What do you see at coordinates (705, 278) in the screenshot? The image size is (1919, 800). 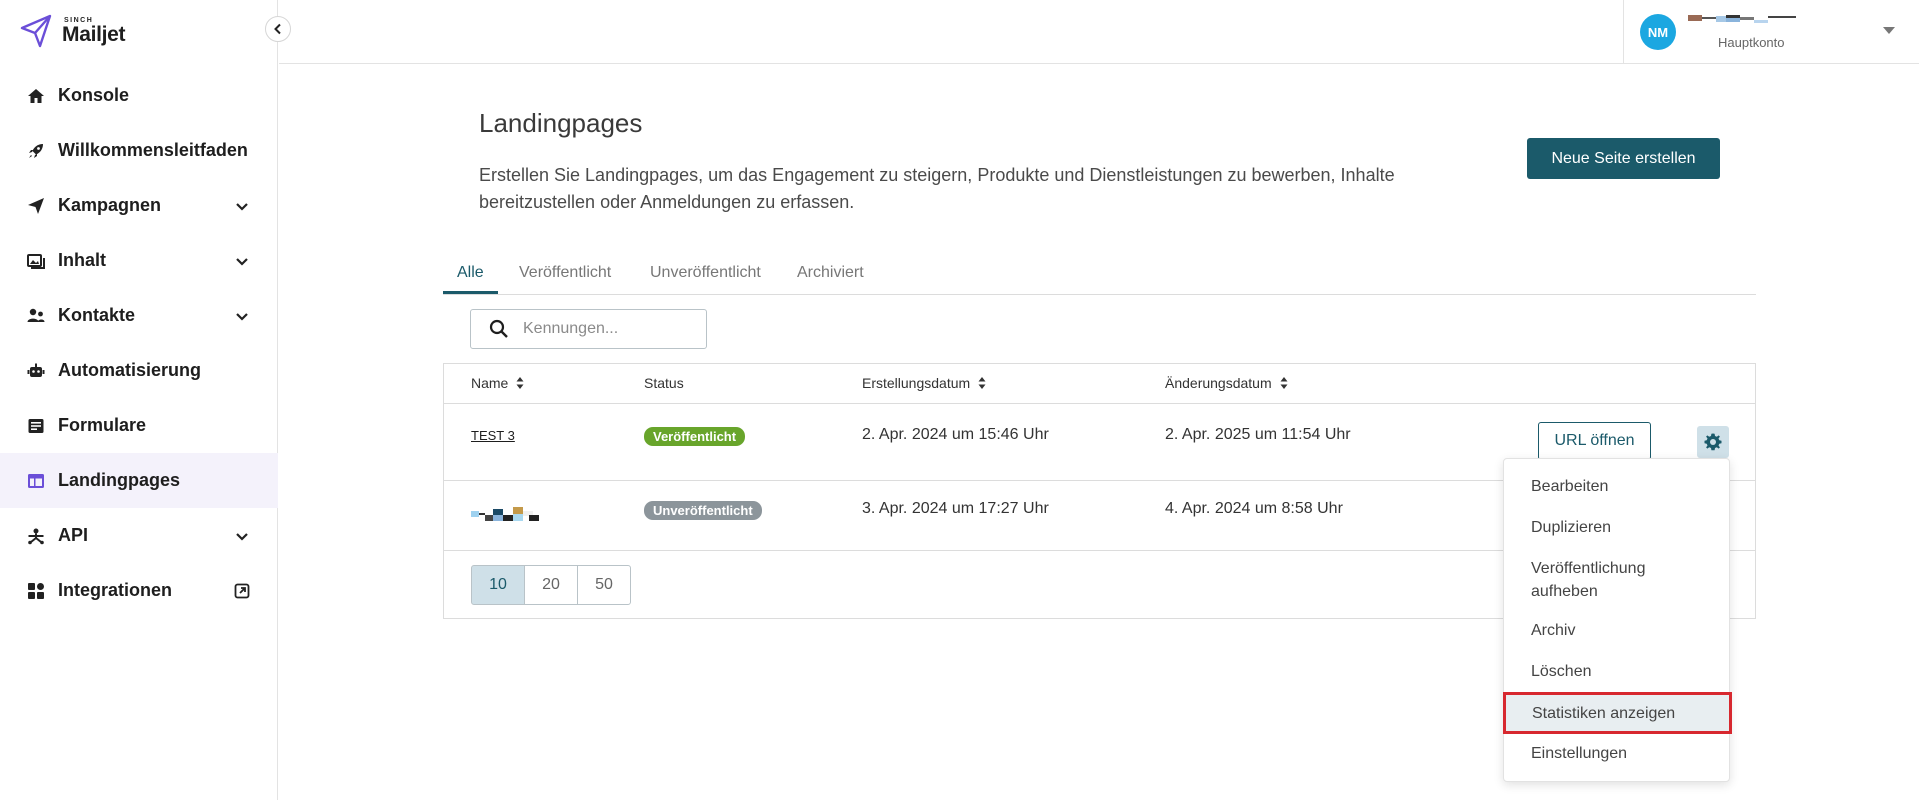 I see `tab-unveroeffentlicht: Unveröffentlicht` at bounding box center [705, 278].